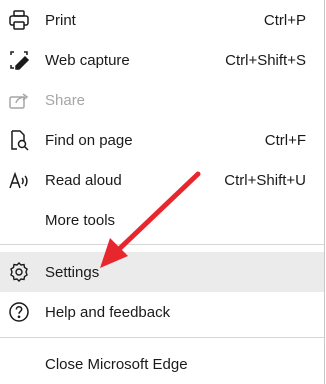  Describe the element at coordinates (89, 140) in the screenshot. I see `find-on-page-label: Find on page` at that location.